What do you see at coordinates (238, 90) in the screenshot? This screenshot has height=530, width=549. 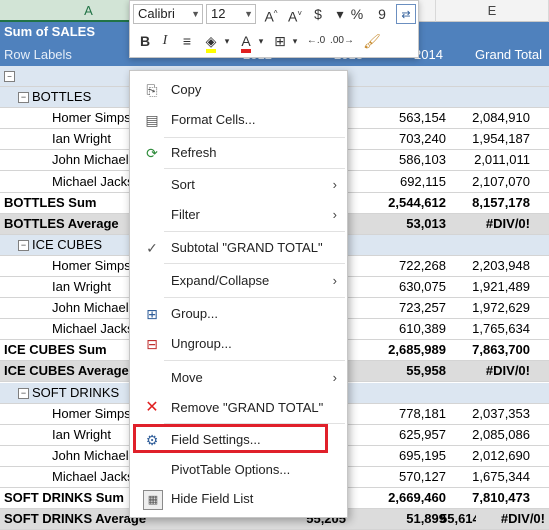 I see `menu-copy: ⎘ Copy` at bounding box center [238, 90].